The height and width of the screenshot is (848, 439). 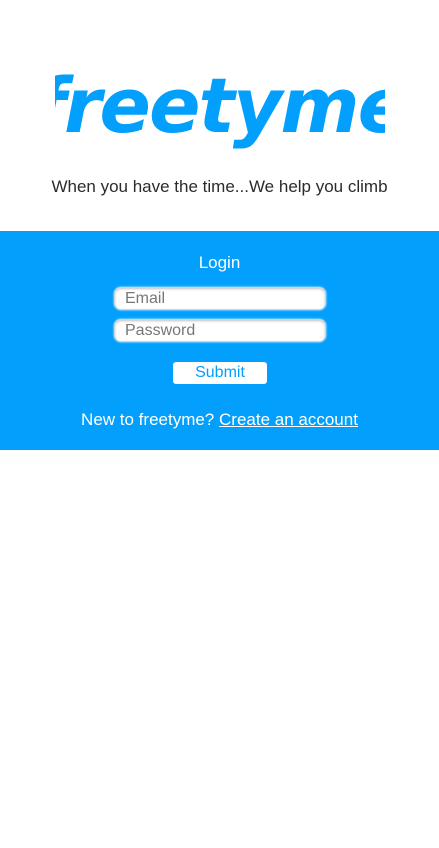 I want to click on email-field, so click(x=220, y=298).